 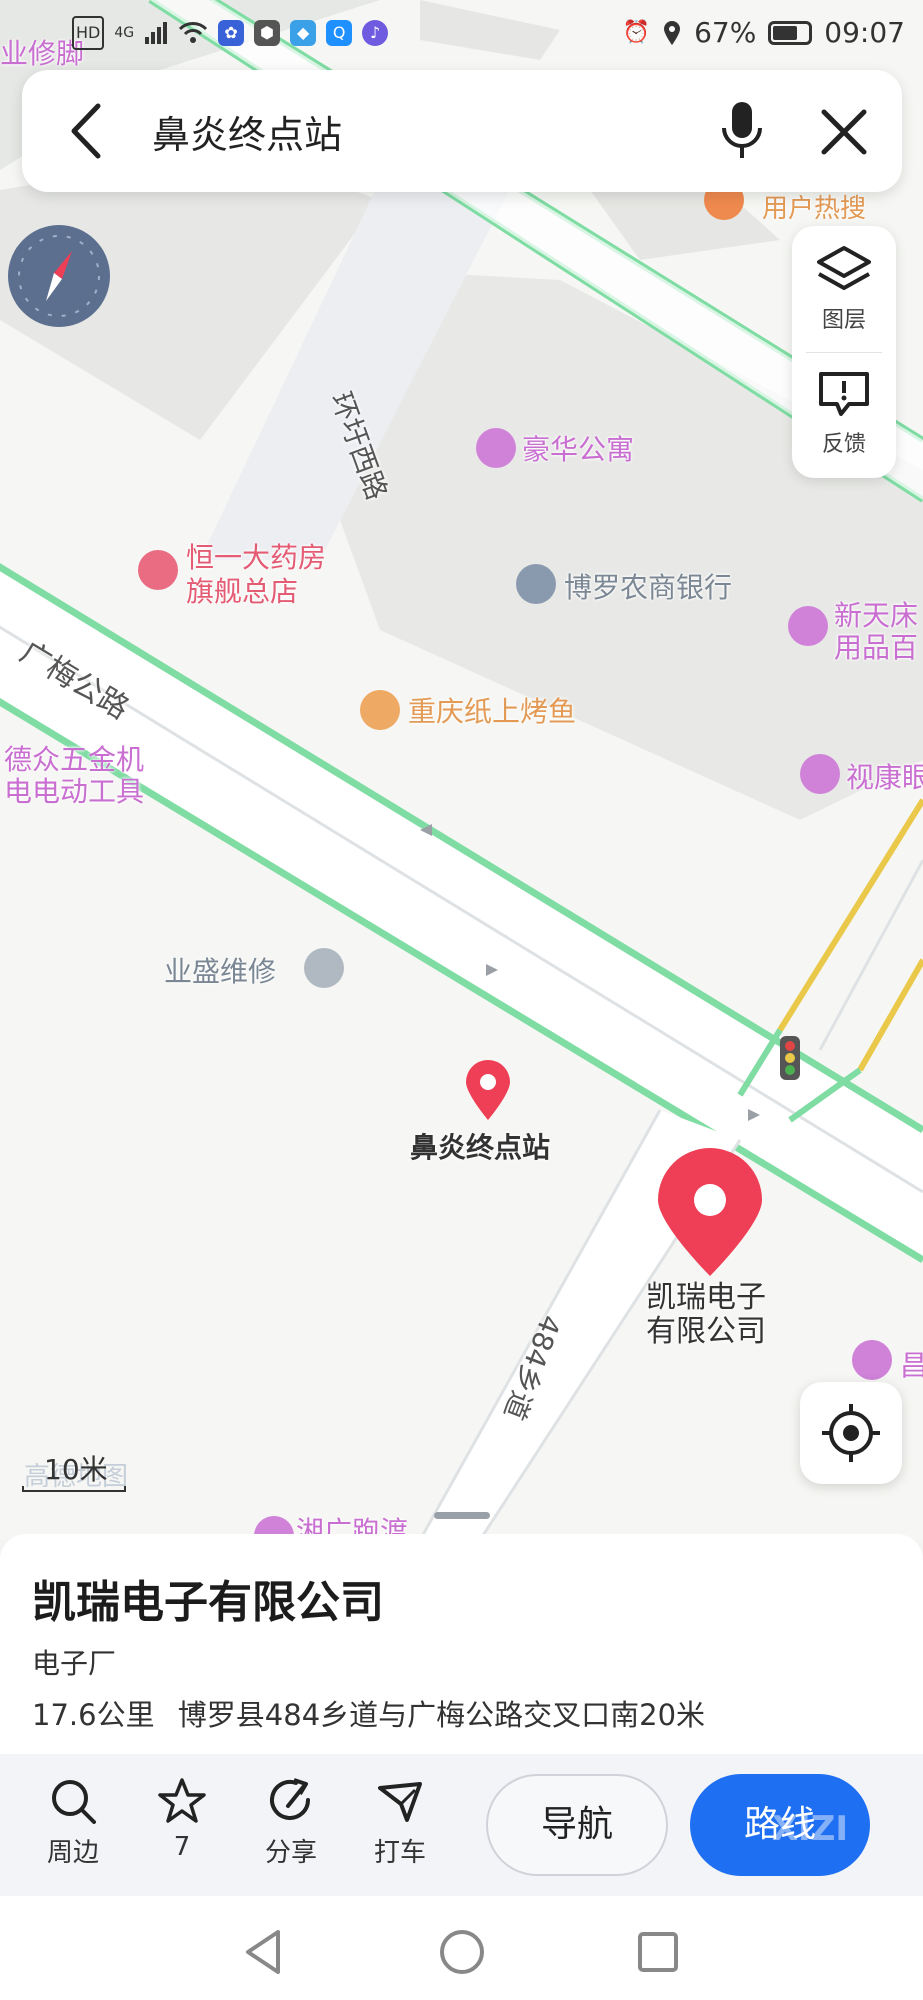 What do you see at coordinates (809, 1829) in the screenshot?
I see `route-watermark: XIZI` at bounding box center [809, 1829].